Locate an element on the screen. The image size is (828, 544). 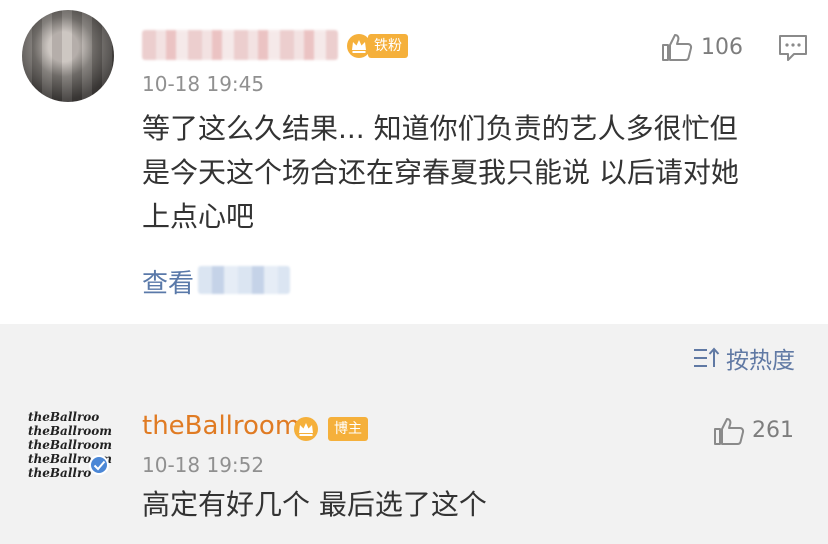
like-count: 106 is located at coordinates (722, 47).